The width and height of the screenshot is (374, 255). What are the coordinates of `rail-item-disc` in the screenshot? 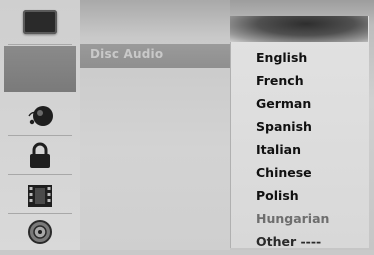 It's located at (40, 232).